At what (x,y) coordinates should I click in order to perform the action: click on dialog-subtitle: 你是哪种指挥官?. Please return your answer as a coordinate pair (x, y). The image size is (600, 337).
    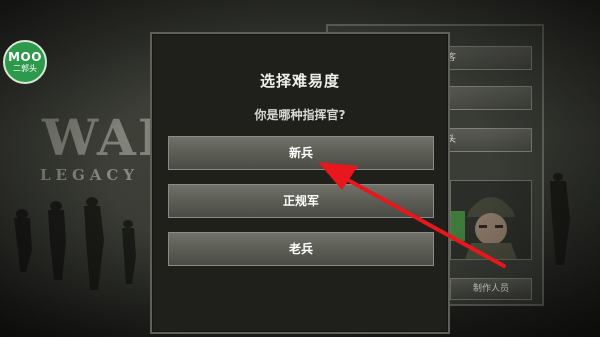
    Looking at the image, I should click on (300, 115).